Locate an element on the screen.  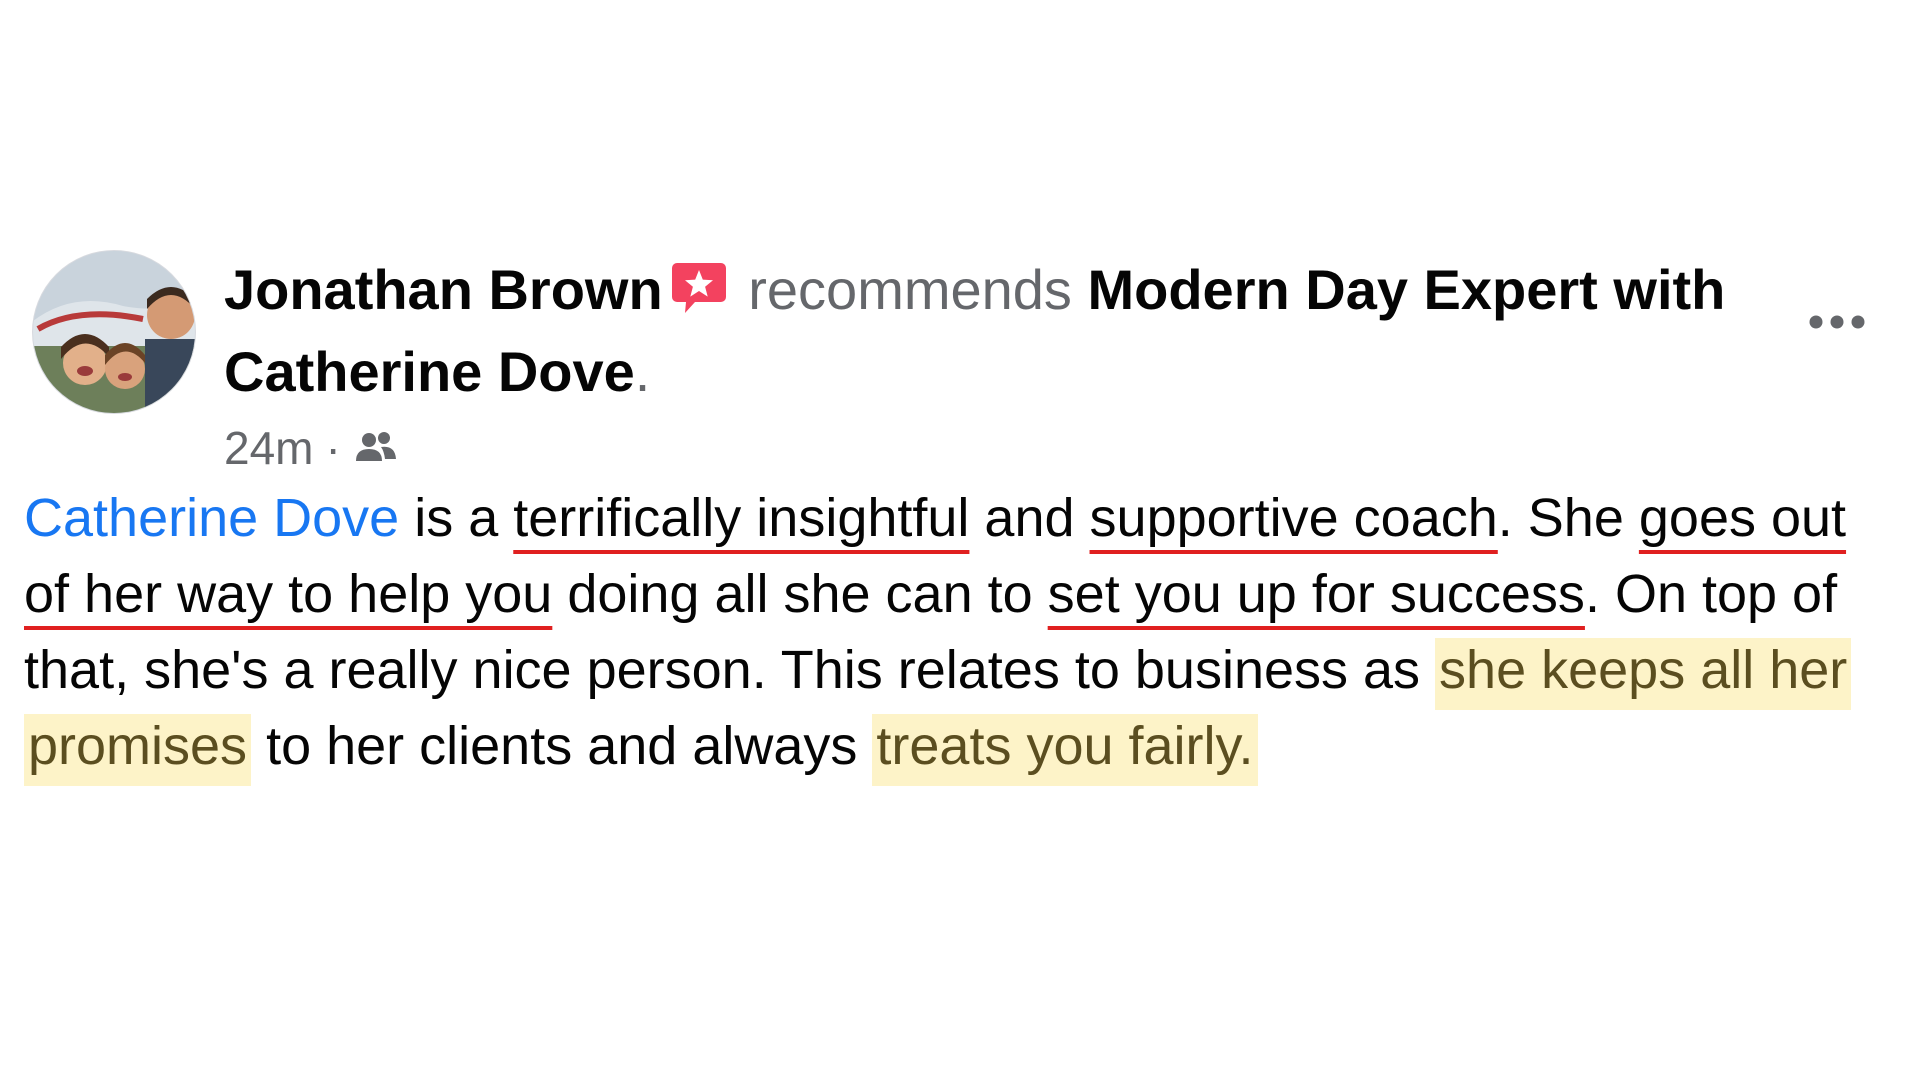
review-fragment: is a is located at coordinates (456, 518).